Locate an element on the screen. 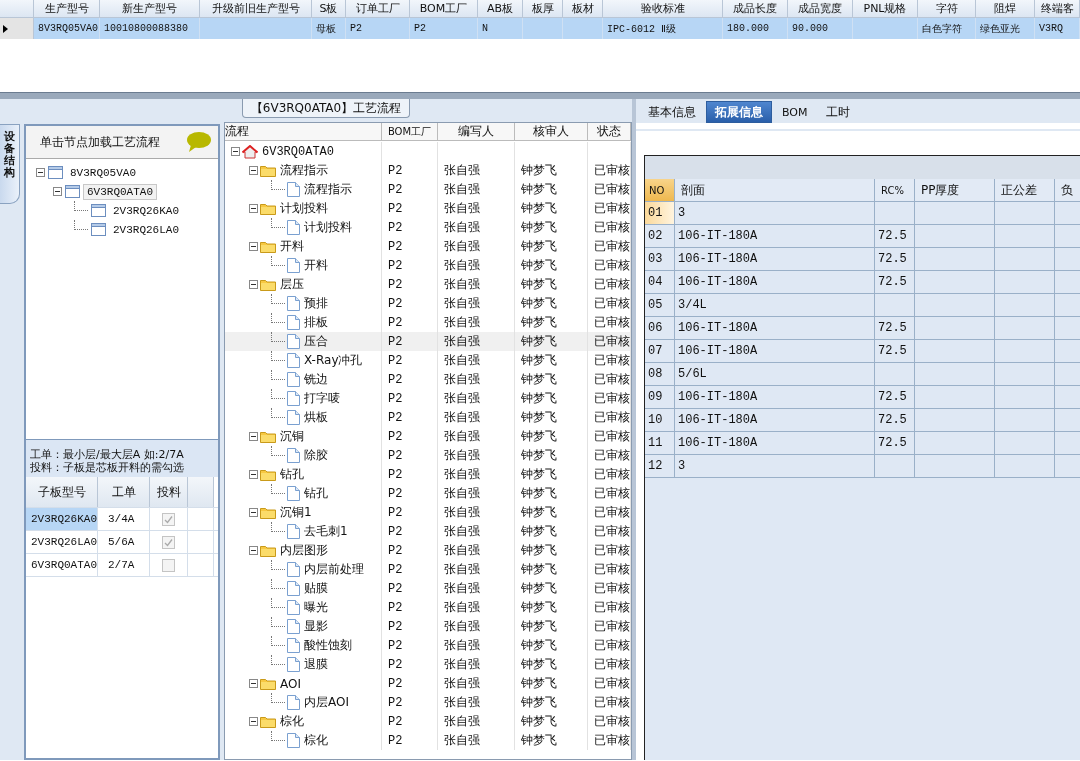 This screenshot has height=761, width=1080. tree-node: 打字唛 is located at coordinates (322, 398).